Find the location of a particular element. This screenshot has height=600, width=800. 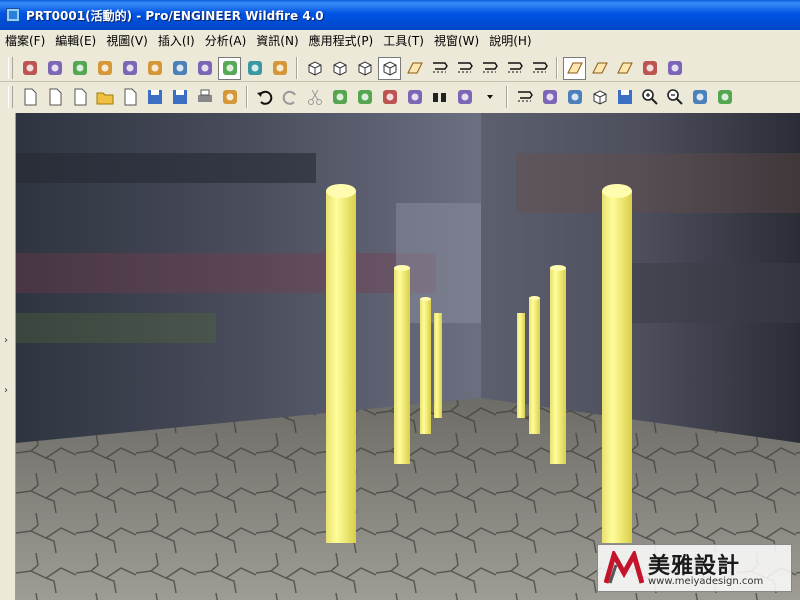

redo-icon is located at coordinates (289, 97).